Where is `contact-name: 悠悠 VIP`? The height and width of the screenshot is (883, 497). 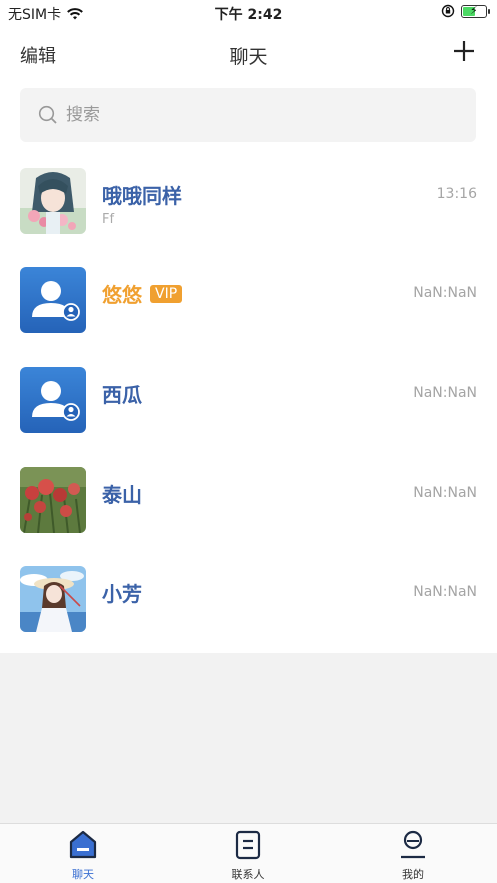
contact-name: 悠悠 VIP is located at coordinates (142, 293).